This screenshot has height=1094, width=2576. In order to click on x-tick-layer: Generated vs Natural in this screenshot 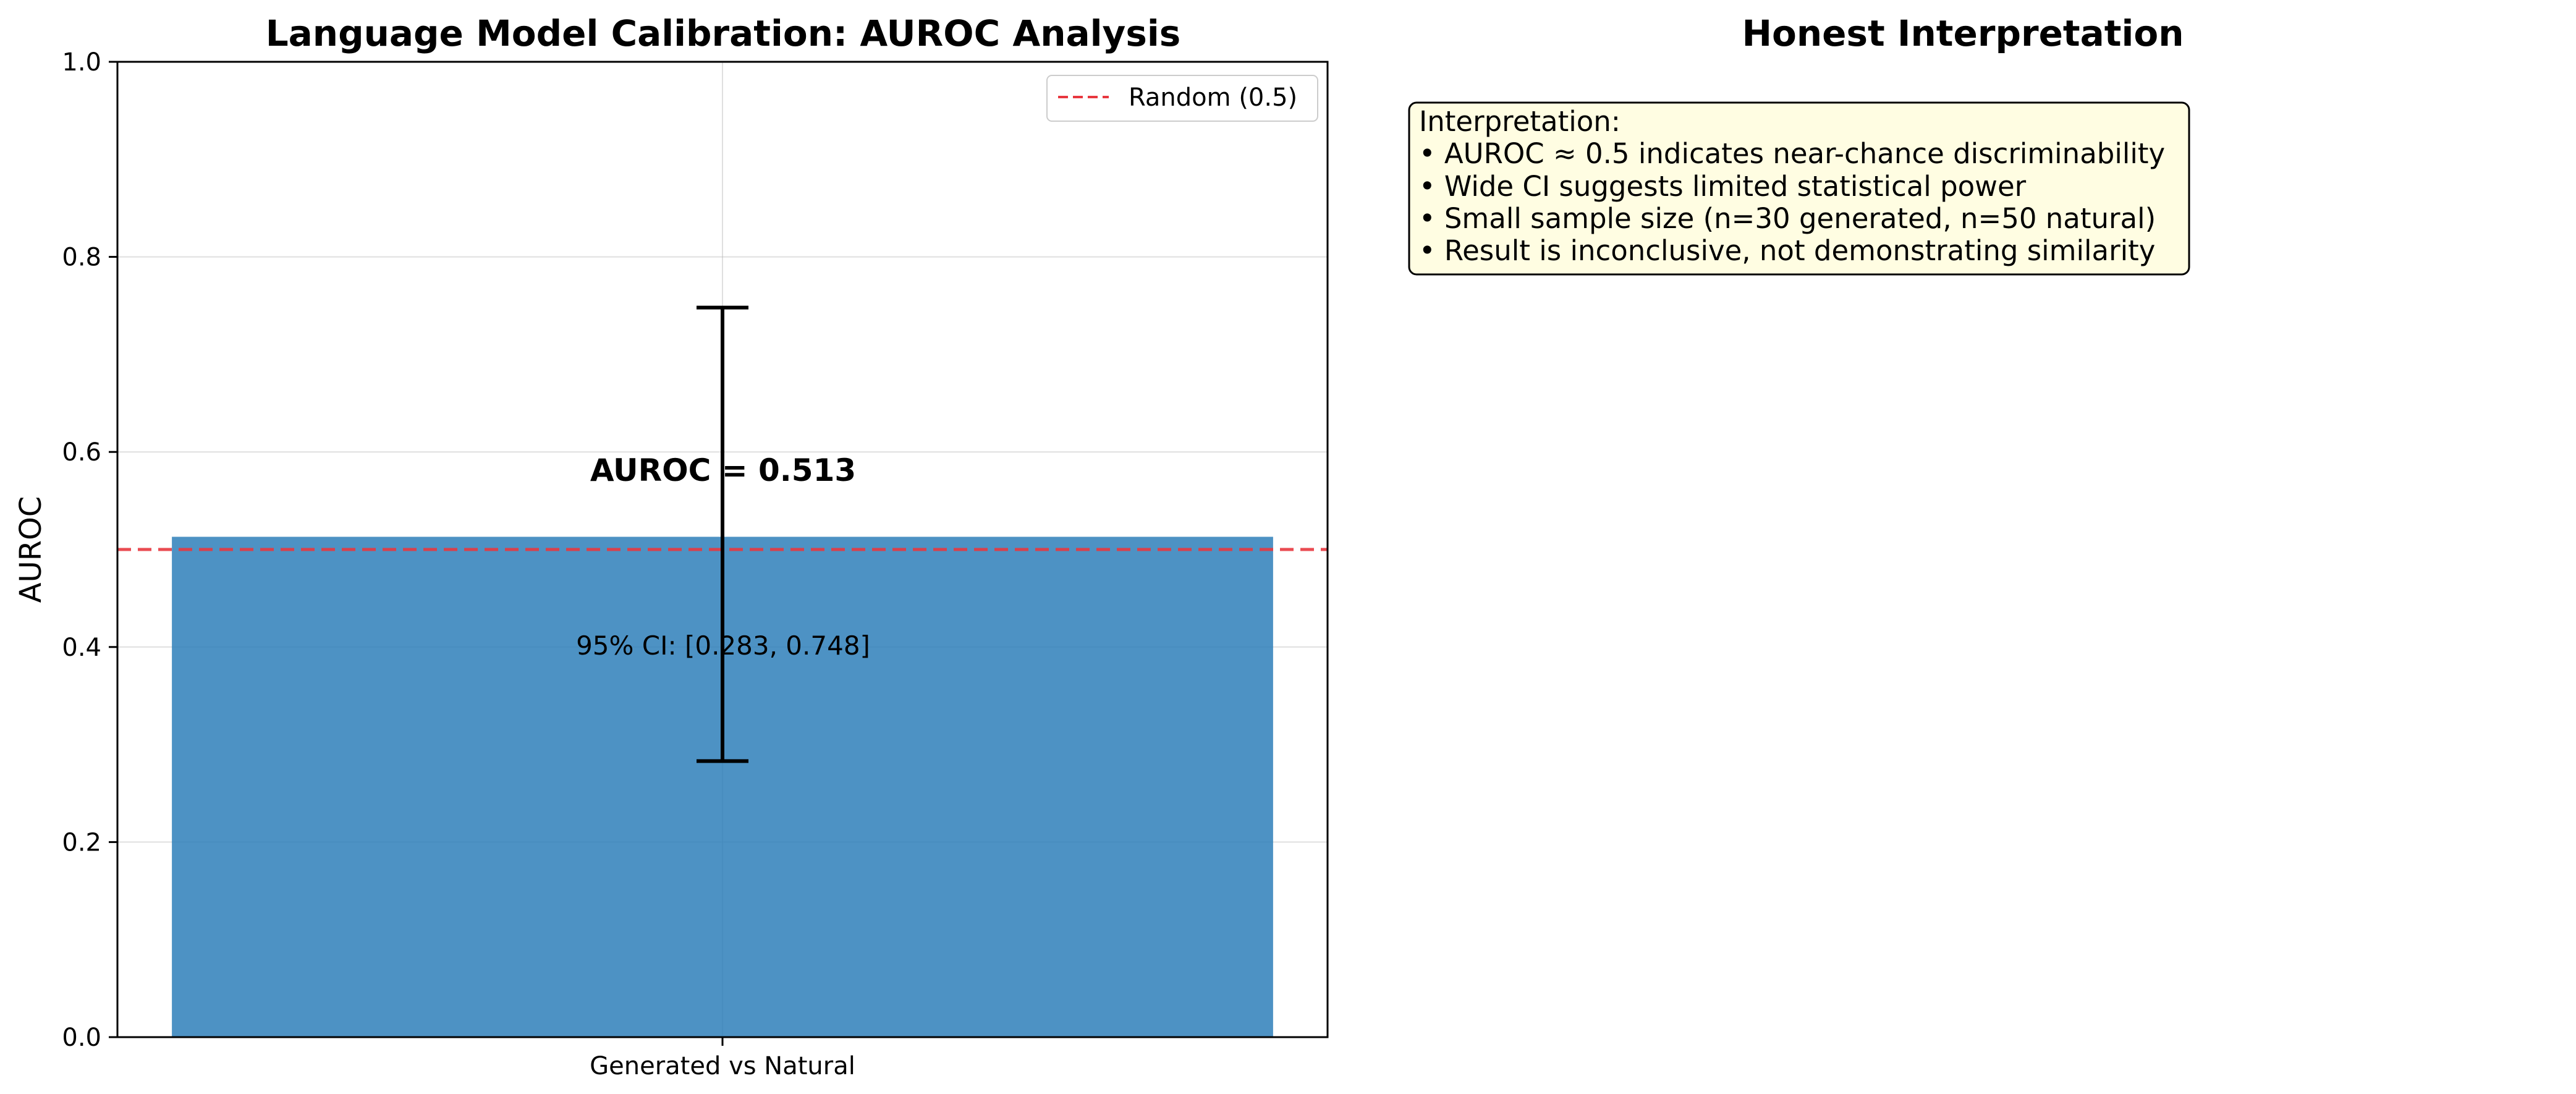, I will do `click(722, 1058)`.